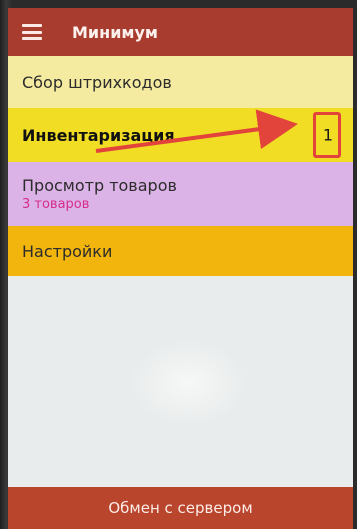  I want to click on menu-item-label: Инвентаризация, so click(98, 135).